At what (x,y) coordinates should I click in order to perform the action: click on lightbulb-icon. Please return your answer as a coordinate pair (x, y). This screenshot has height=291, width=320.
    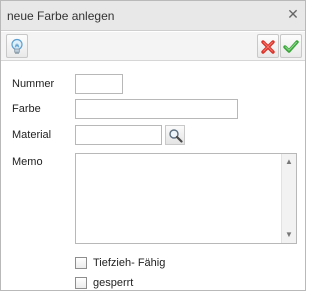
    Looking at the image, I should click on (17, 46).